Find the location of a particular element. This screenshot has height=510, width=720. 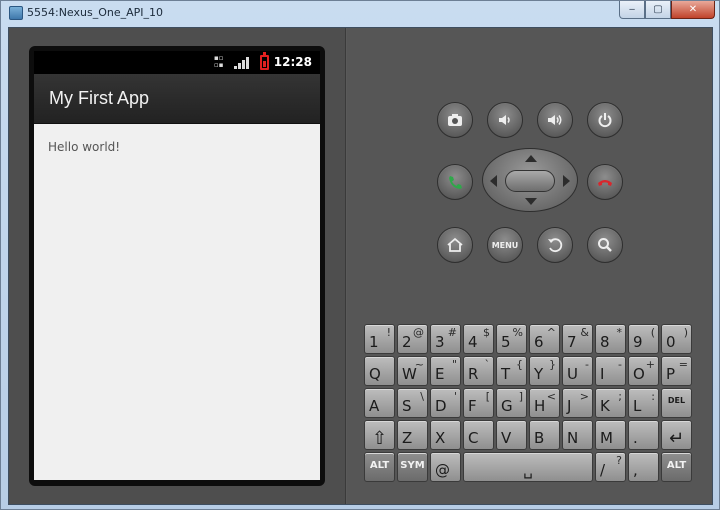

space-key: ␣ is located at coordinates (528, 467).